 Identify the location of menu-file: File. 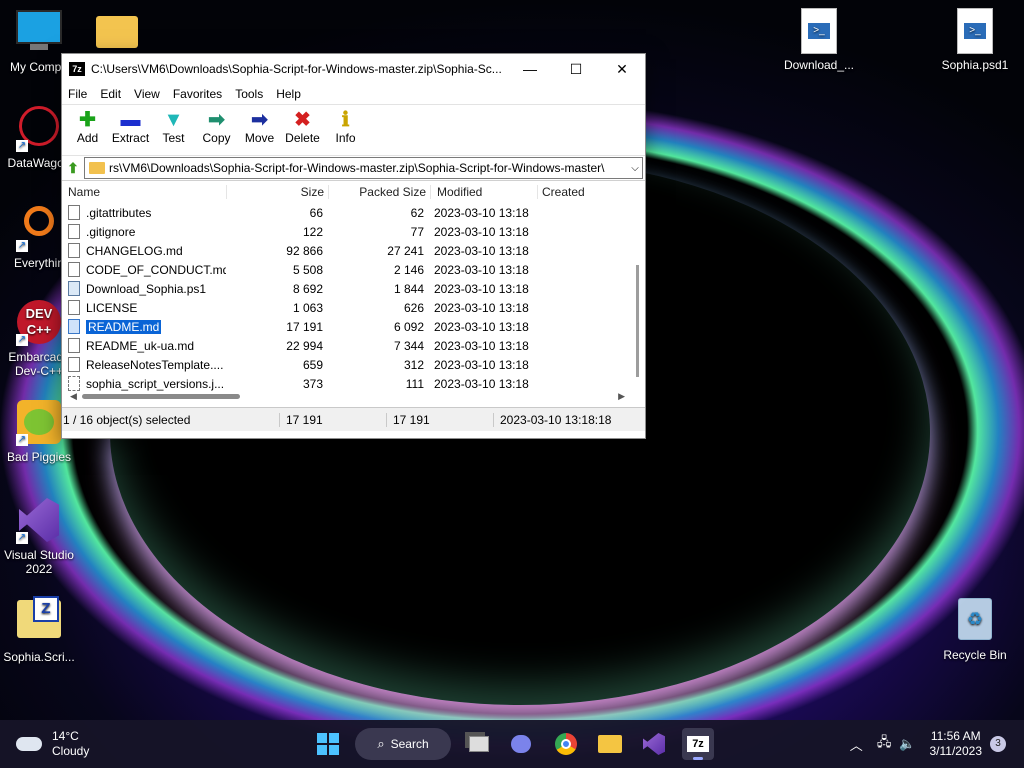
(77, 94).